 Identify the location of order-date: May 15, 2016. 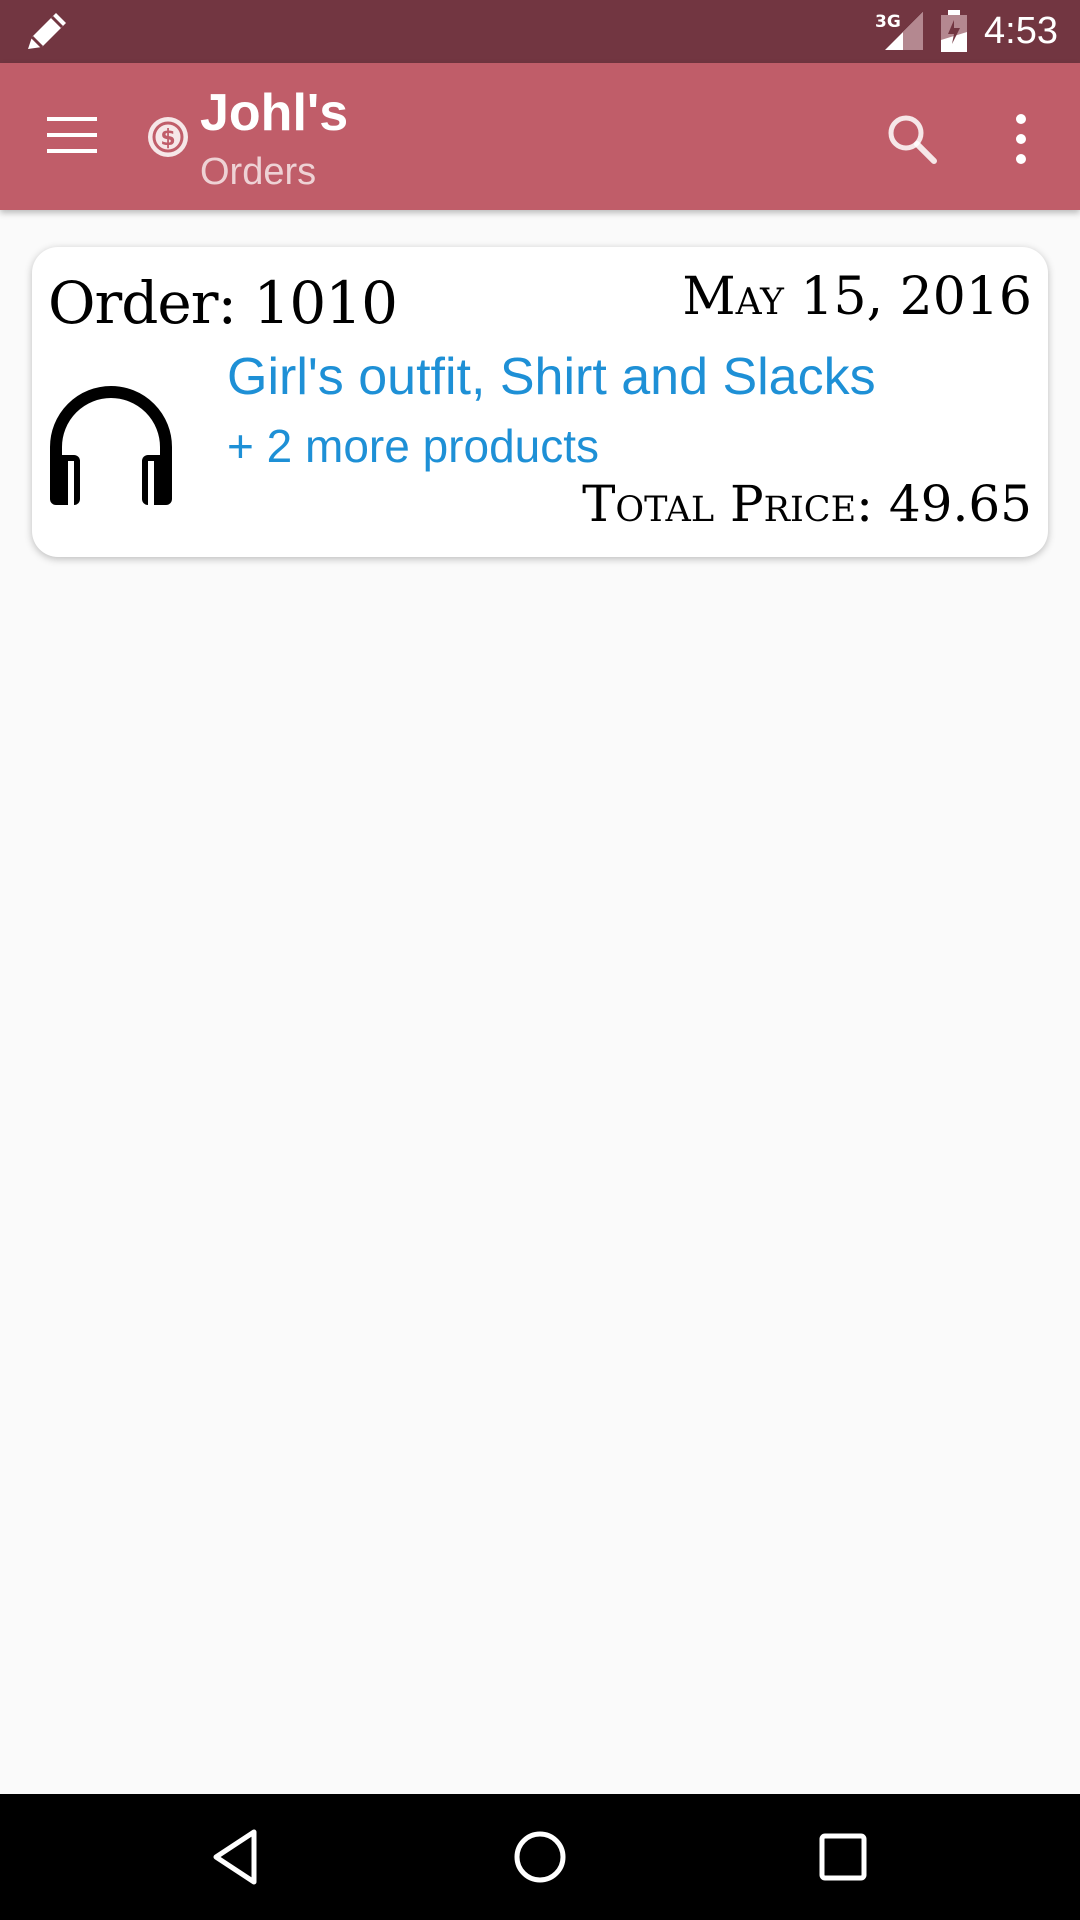
(857, 297).